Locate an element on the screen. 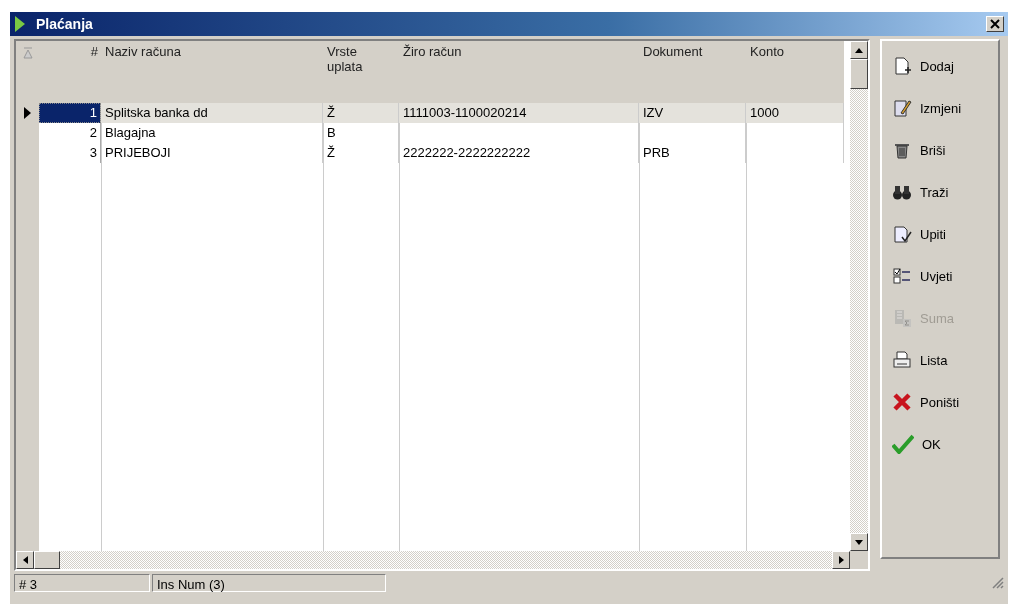 The image size is (1011, 608). scroll-down-button is located at coordinates (859, 542).